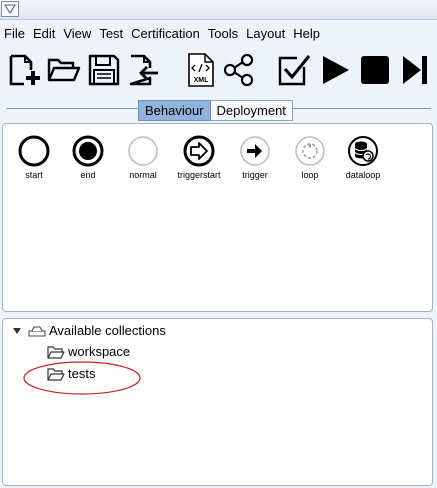 The height and width of the screenshot is (488, 437). I want to click on triggerstart-icon, so click(199, 151).